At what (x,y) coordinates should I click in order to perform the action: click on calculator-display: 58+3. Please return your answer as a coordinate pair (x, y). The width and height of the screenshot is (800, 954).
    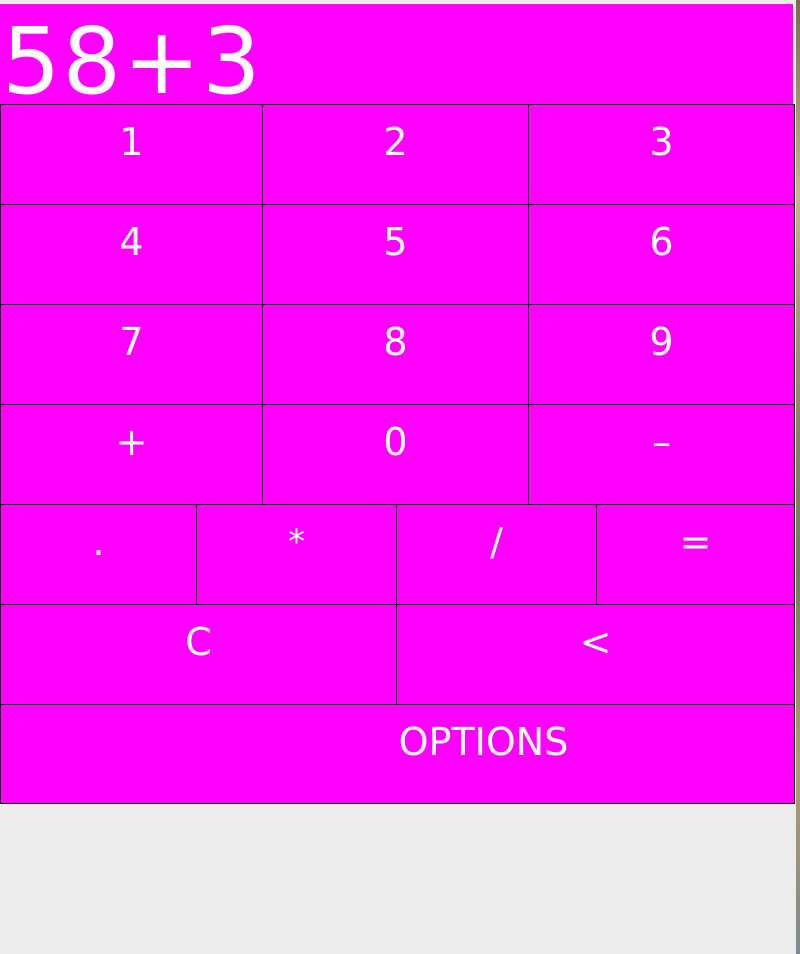
    Looking at the image, I should click on (396, 54).